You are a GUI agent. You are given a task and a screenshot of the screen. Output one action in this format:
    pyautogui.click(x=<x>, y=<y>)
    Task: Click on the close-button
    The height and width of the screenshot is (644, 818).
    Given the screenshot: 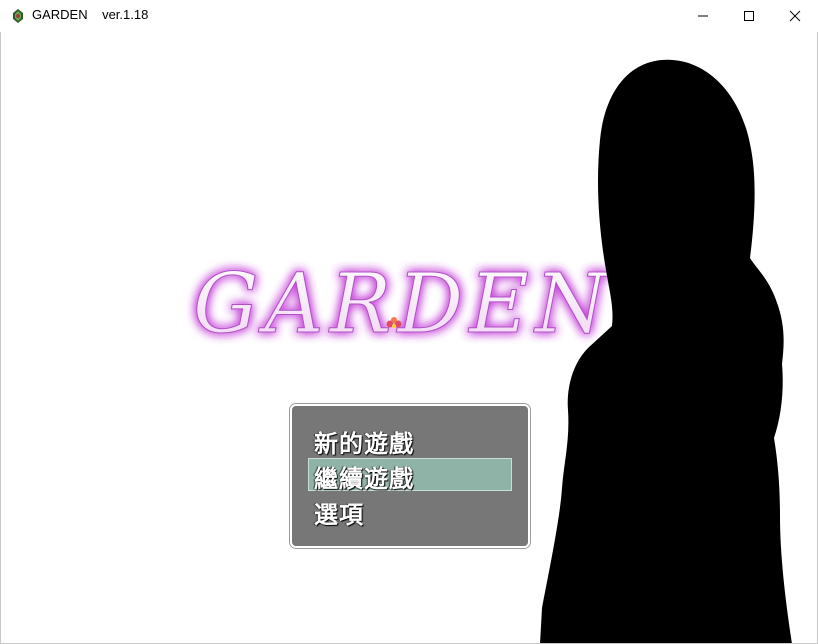 What is the action you would take?
    pyautogui.click(x=795, y=16)
    